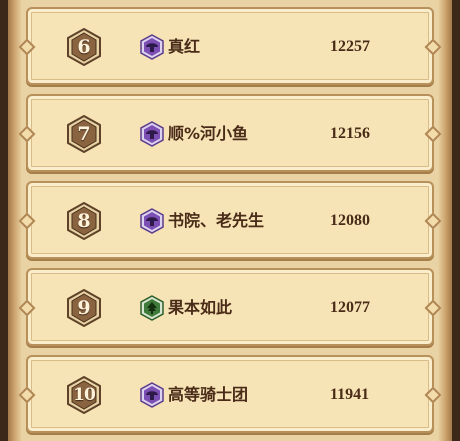 The height and width of the screenshot is (441, 460). I want to click on rank-hexagon-icon: 9, so click(84, 308).